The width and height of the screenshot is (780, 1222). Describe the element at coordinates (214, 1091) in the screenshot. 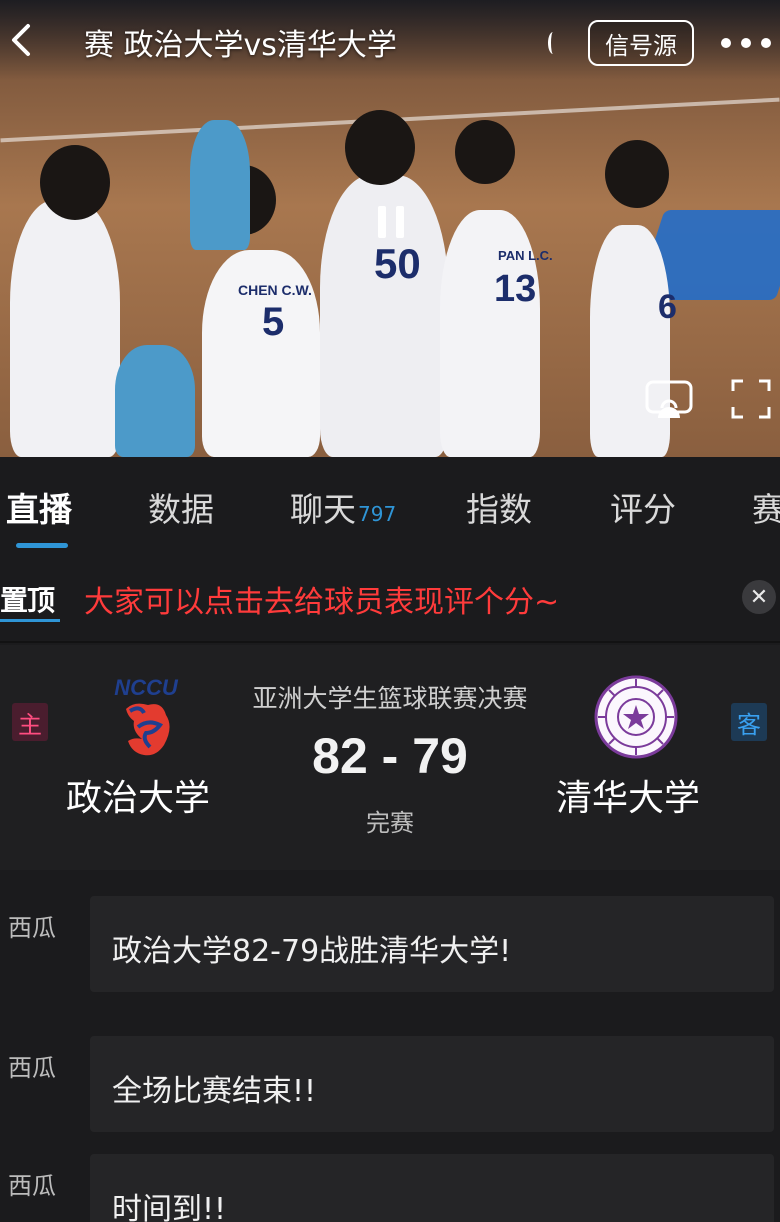

I see `feed-text: 全场比赛结束!!` at that location.